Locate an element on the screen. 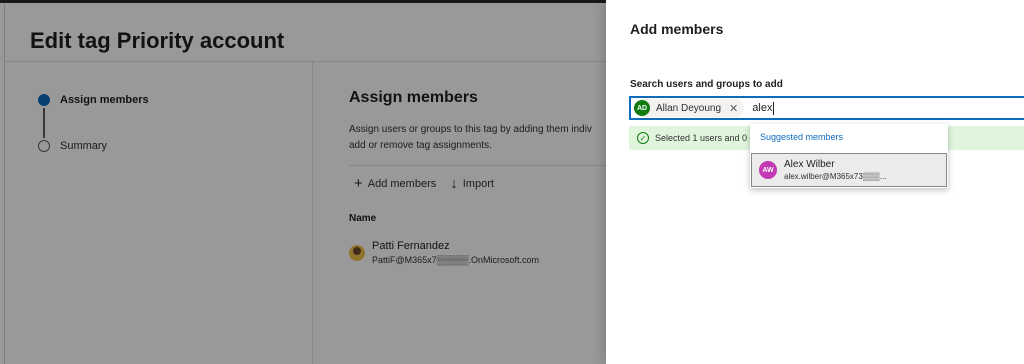 The image size is (1024, 364). close-icon: ✕ is located at coordinates (733, 108).